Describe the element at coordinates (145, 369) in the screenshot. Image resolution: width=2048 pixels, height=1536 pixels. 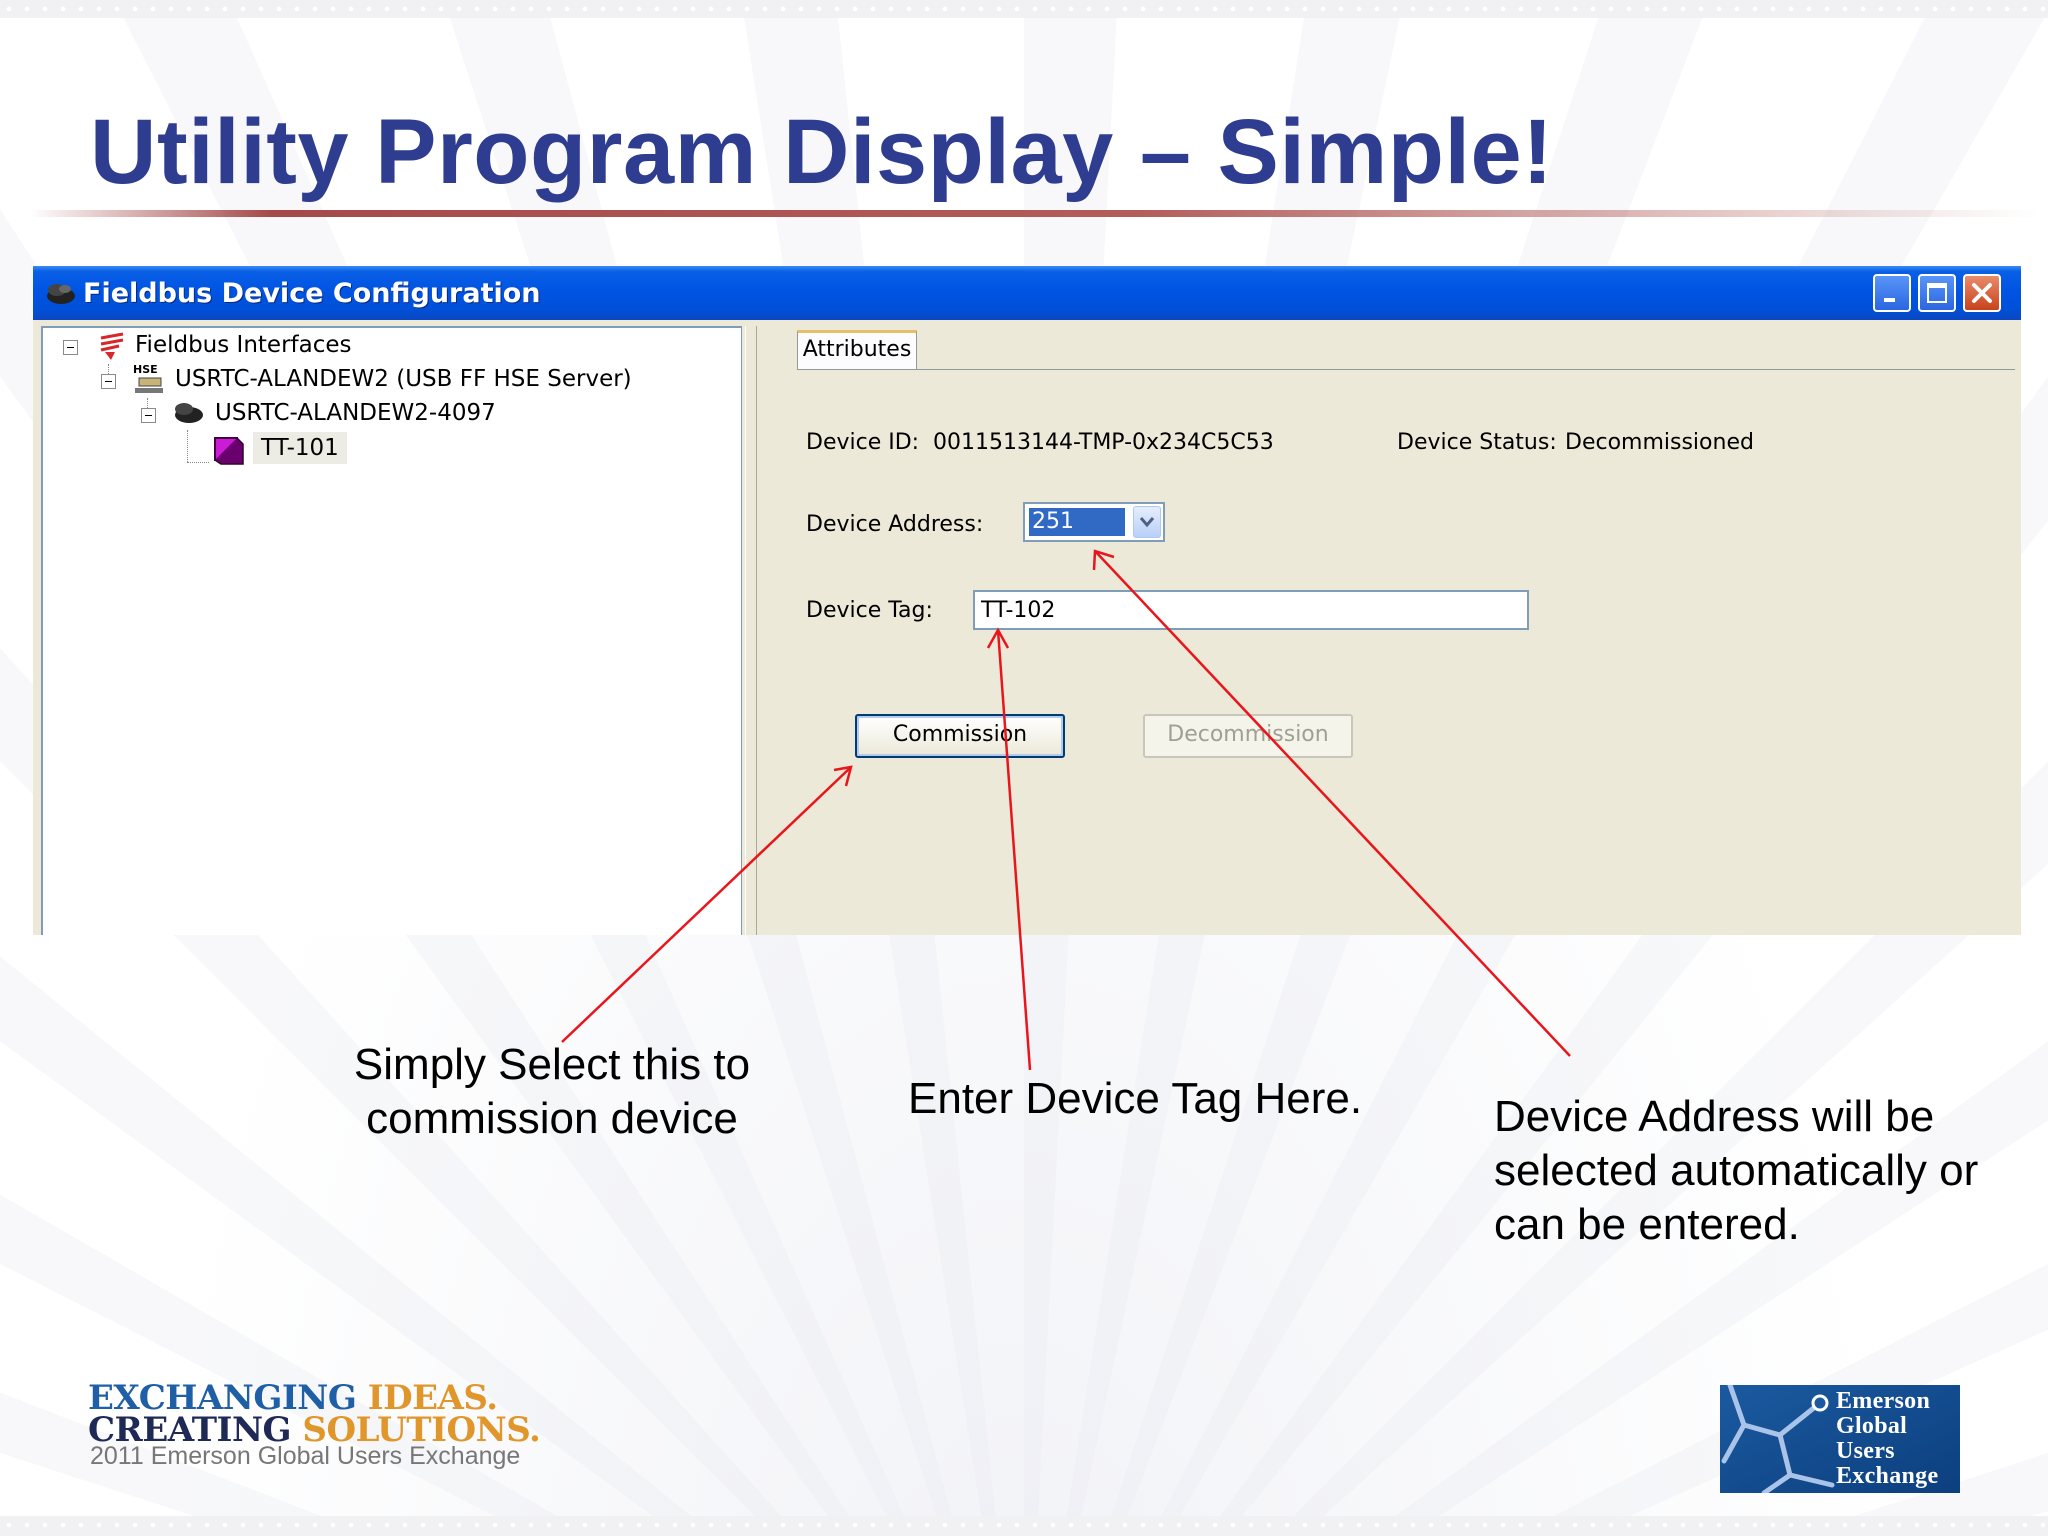
I see `hse-badge: HSE` at that location.